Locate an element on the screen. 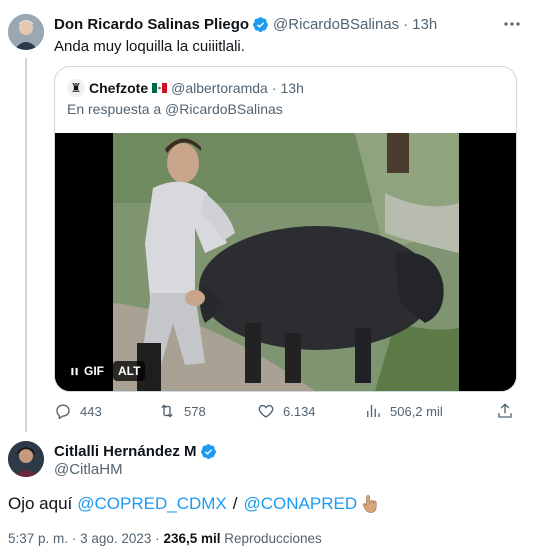 This screenshot has height=553, width=544. gif-label: GIF is located at coordinates (94, 371).